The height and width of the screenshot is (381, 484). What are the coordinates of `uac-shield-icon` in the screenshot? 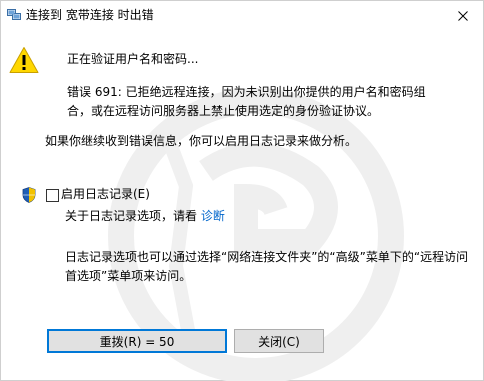 It's located at (29, 195).